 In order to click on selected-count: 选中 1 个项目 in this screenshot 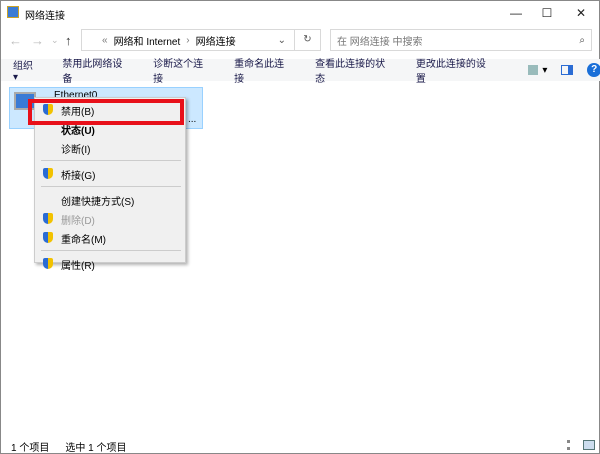, I will do `click(96, 448)`.